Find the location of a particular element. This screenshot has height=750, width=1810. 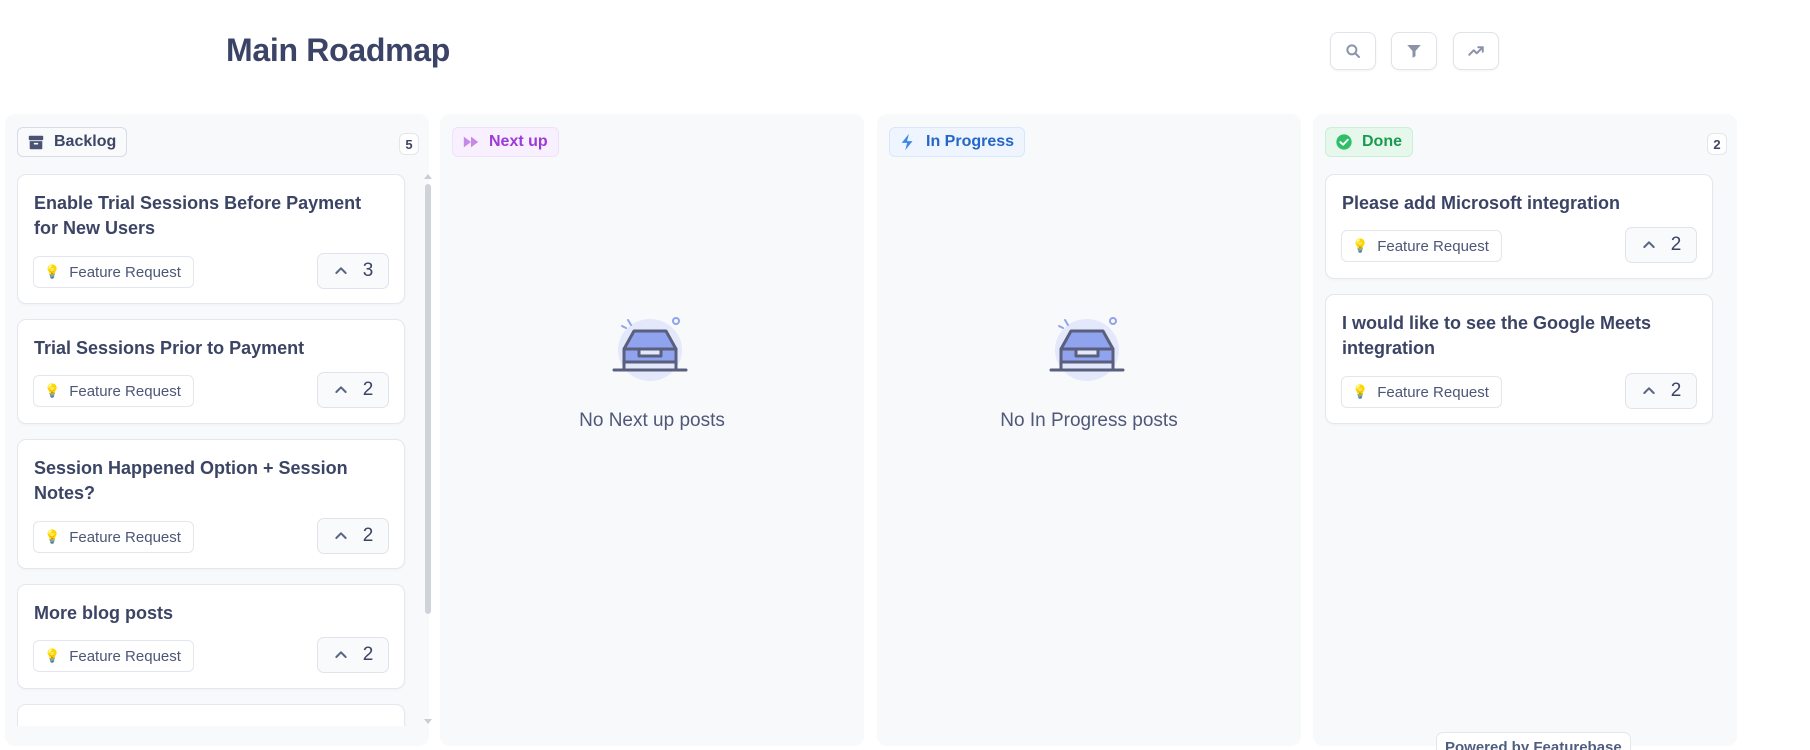

trending-icon is located at coordinates (1476, 51).